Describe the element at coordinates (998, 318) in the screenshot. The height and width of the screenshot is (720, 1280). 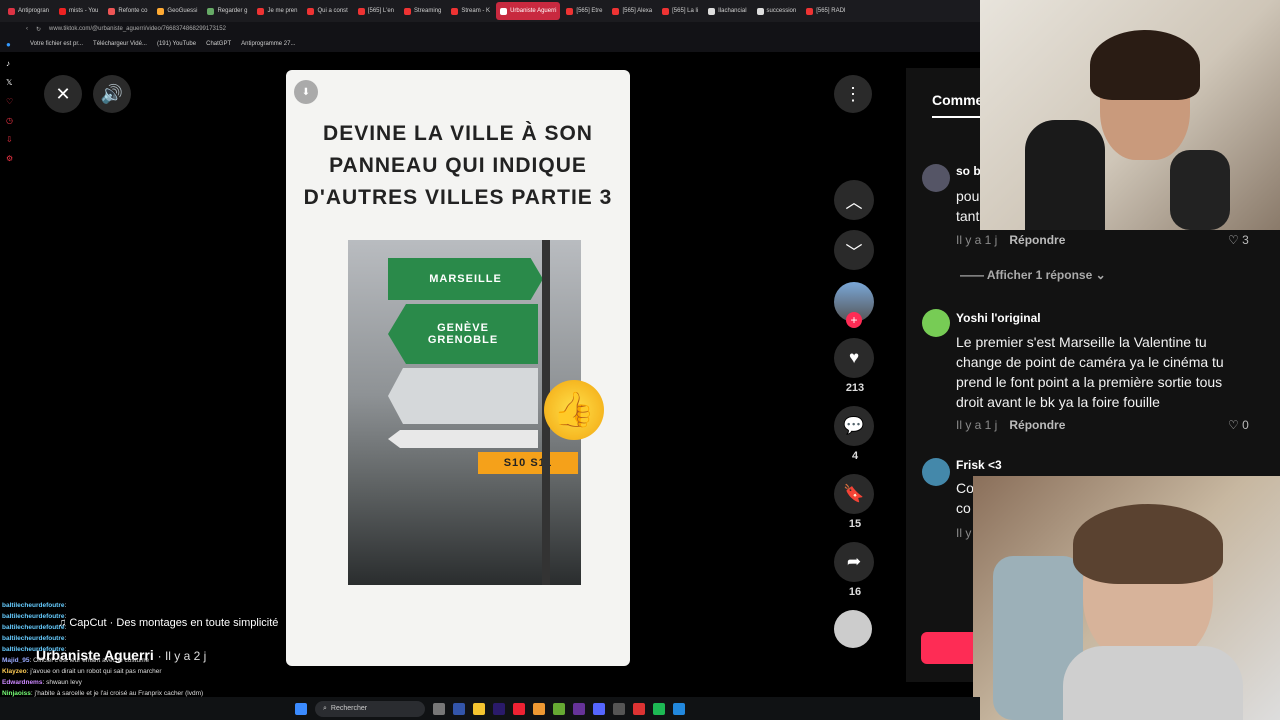
I see `comment-author: Yoshi l'original` at that location.